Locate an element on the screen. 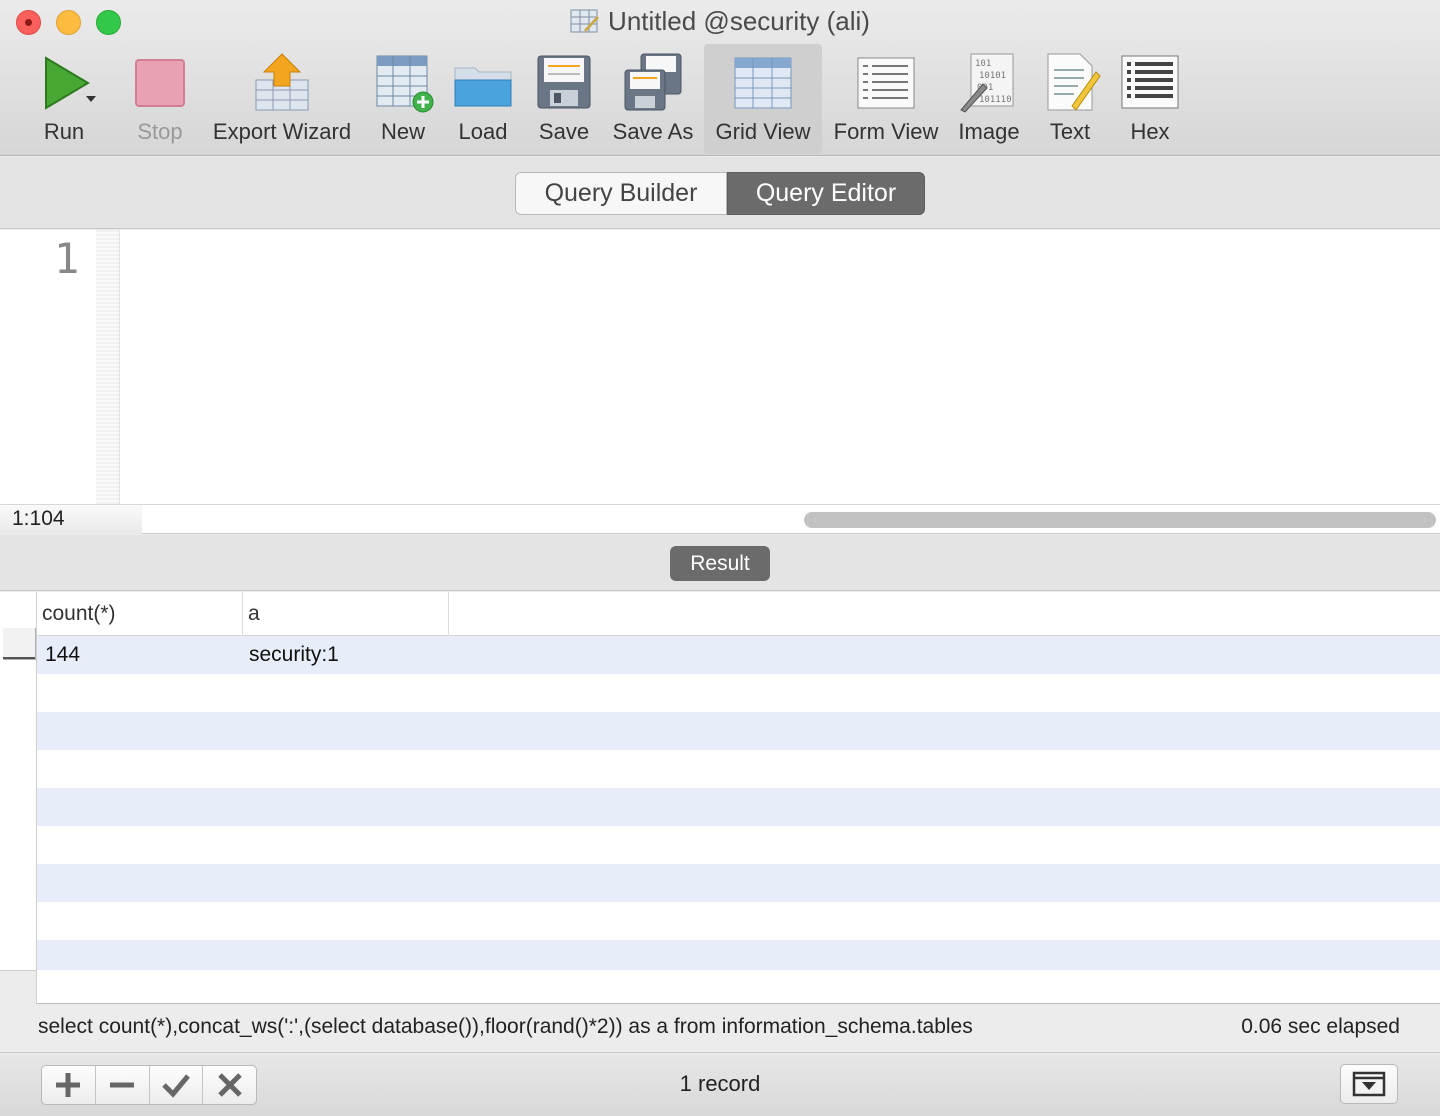 Image resolution: width=1440 pixels, height=1116 pixels. export-wizard-icon is located at coordinates (282, 82).